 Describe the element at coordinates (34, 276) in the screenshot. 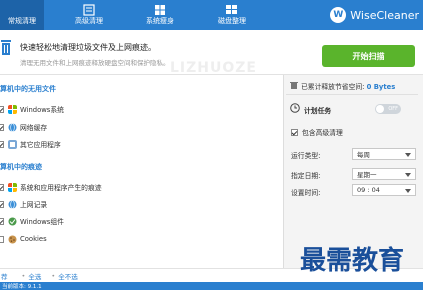

I see `select-all-link: 全选` at that location.